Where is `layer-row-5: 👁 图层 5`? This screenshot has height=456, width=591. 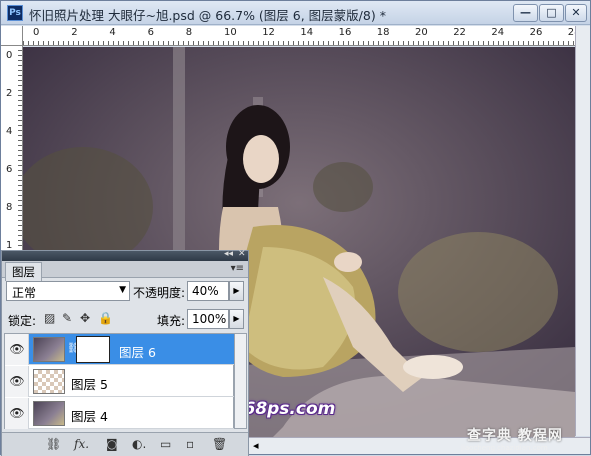 layer-row-5: 👁 图层 5 is located at coordinates (119, 381).